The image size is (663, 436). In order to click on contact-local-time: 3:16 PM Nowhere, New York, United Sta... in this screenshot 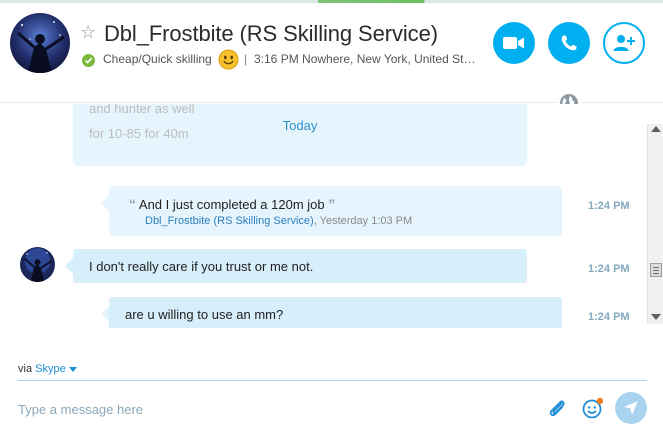, I will do `click(365, 59)`.